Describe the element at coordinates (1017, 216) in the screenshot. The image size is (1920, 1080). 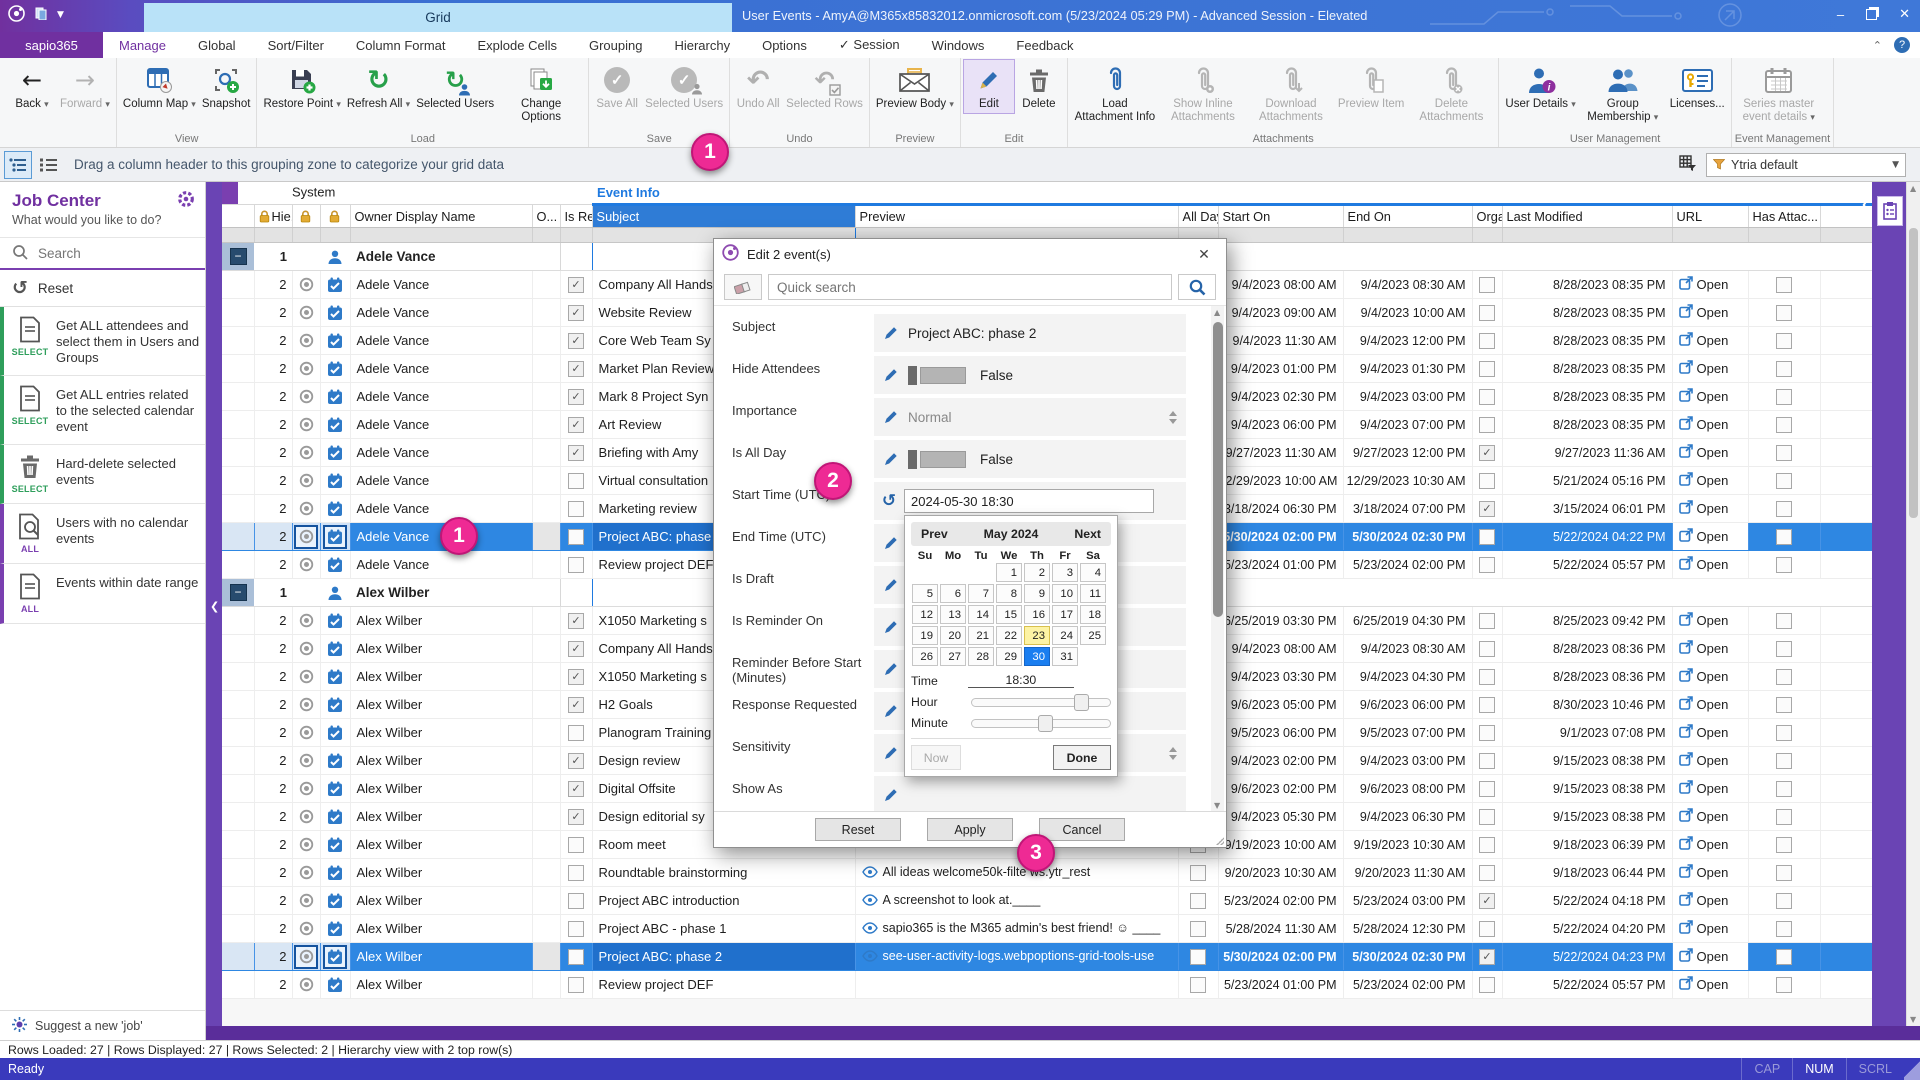
I see `column-header-preview: Preview` at that location.